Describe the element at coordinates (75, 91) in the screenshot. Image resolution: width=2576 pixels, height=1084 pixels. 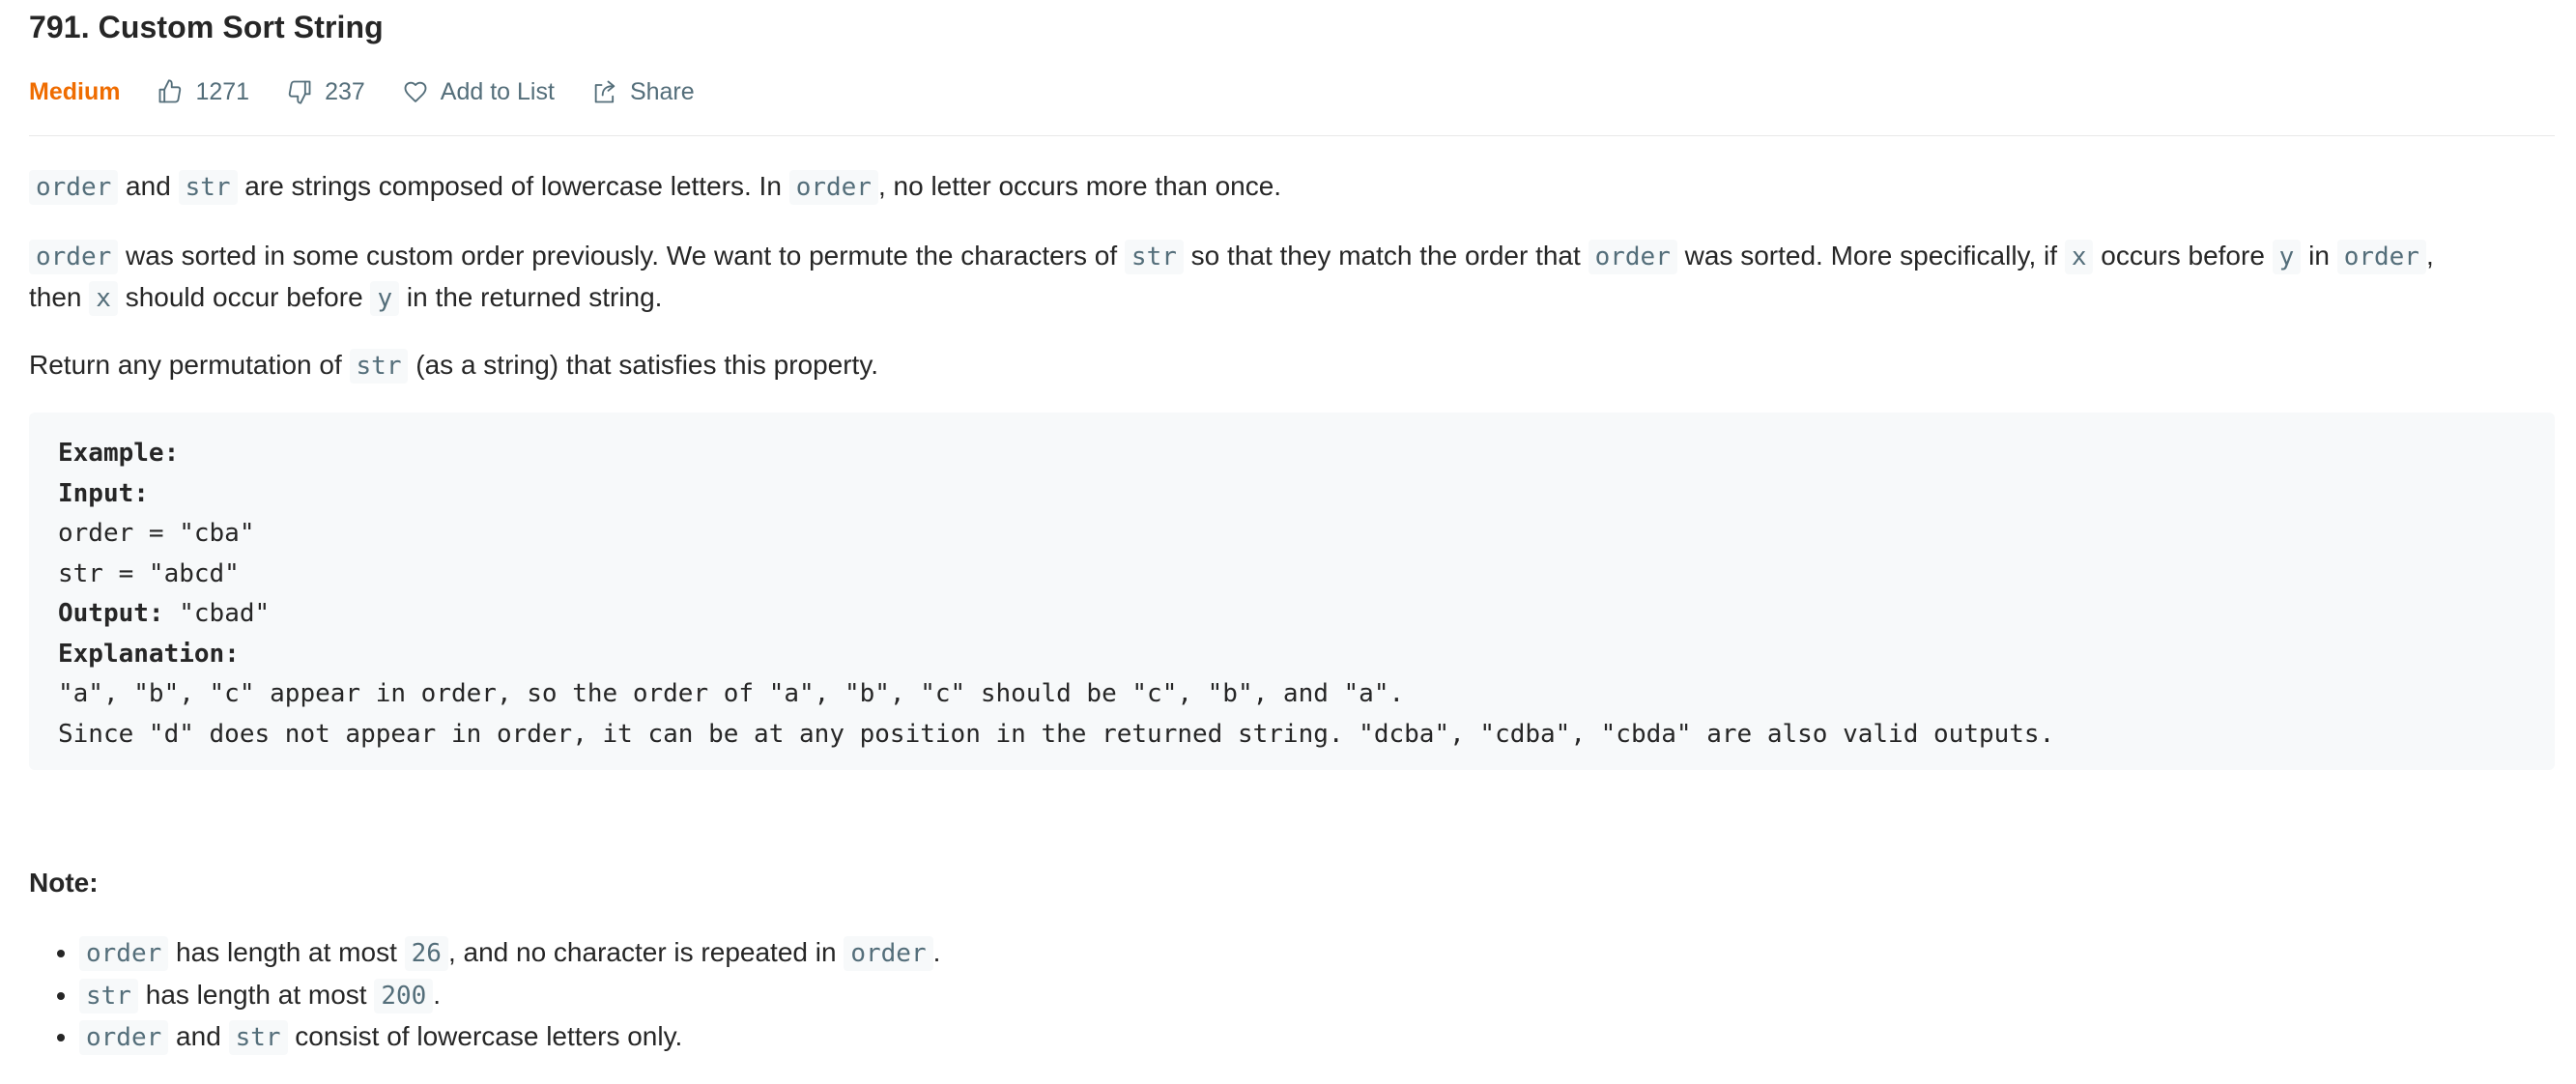
I see `difficulty-label: Medium` at that location.